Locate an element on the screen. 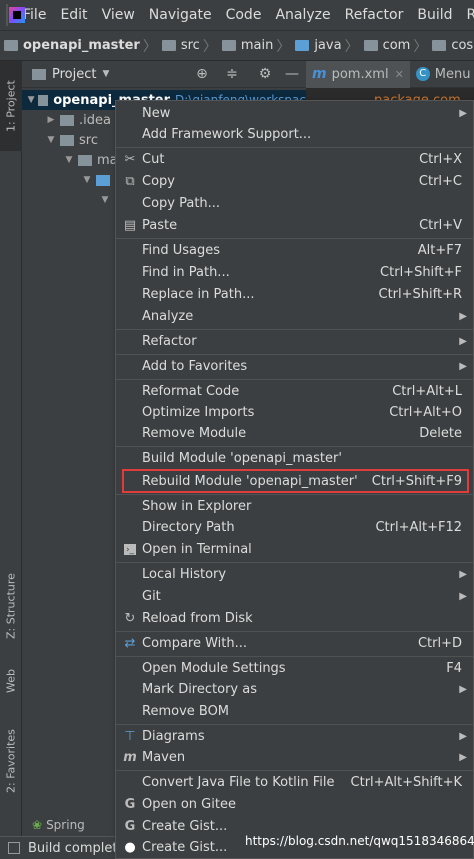  compare-icon: ⇄ is located at coordinates (130, 643).